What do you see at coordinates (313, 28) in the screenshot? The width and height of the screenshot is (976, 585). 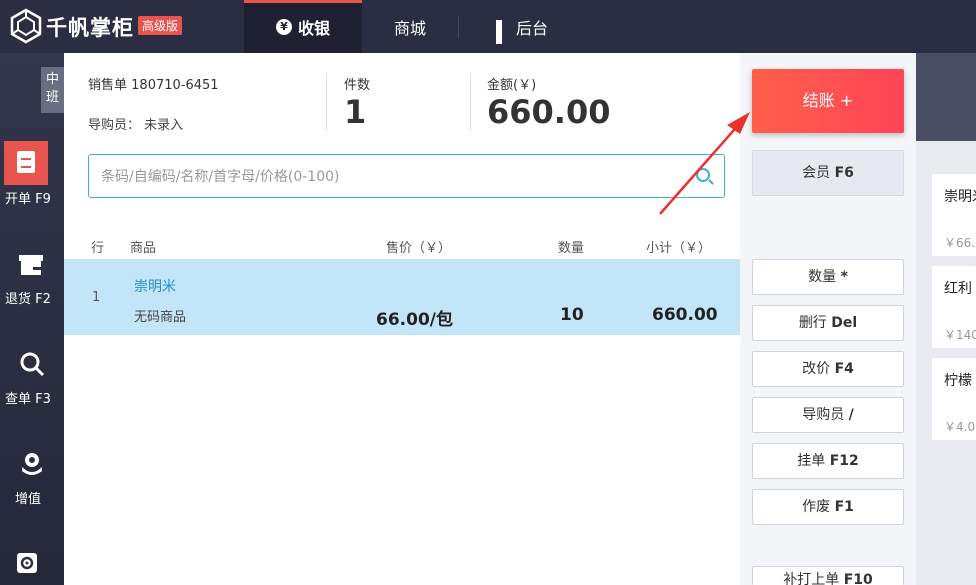 I see `tab-cashier-label: 收银` at bounding box center [313, 28].